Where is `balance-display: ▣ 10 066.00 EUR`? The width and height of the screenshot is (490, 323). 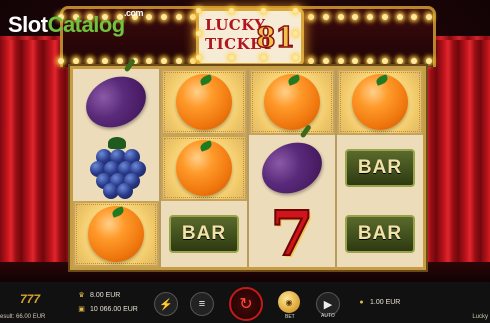
balance-display: ▣ 10 066.00 EUR is located at coordinates (108, 309).